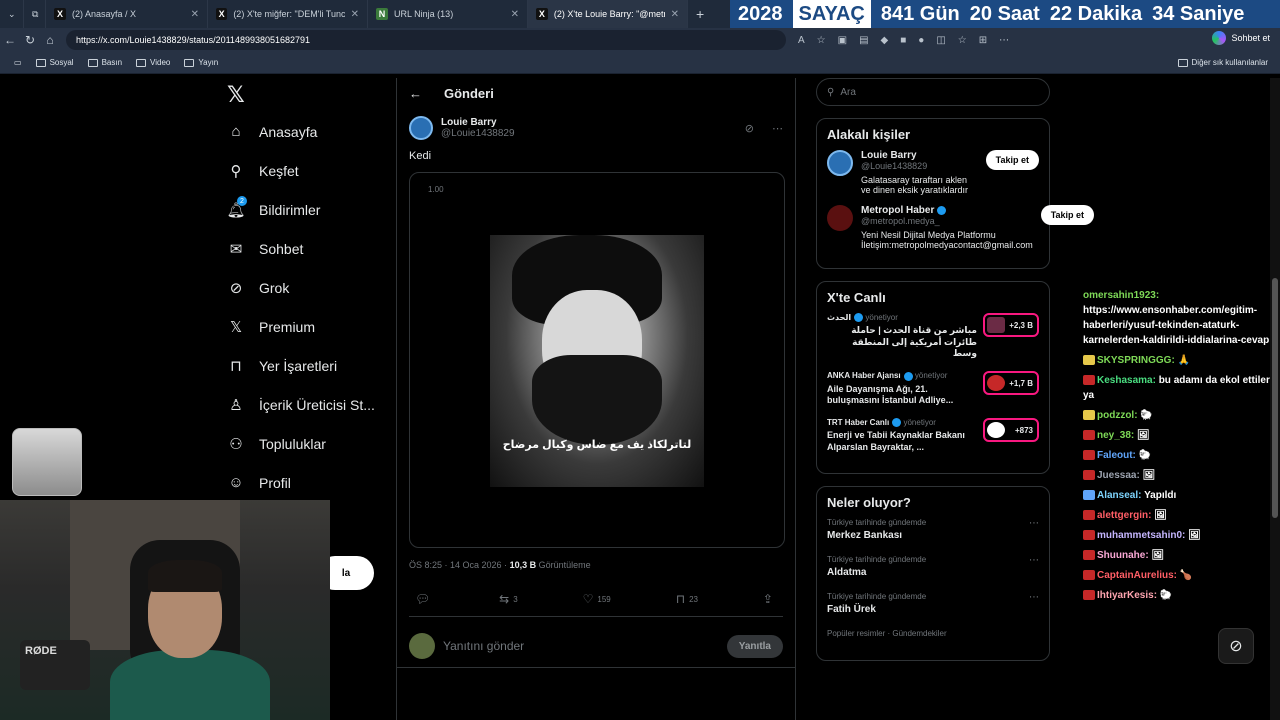  I want to click on extension-icon: ■, so click(903, 40).